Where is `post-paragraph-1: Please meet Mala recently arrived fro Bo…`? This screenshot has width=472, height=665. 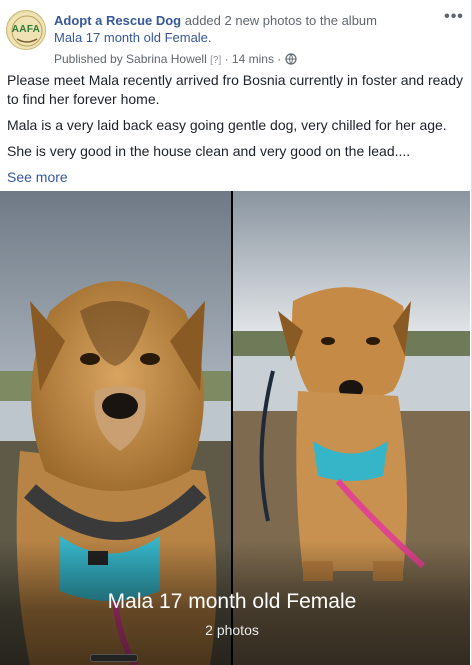
post-paragraph-1: Please meet Mala recently arrived fro Bo… is located at coordinates (235, 89).